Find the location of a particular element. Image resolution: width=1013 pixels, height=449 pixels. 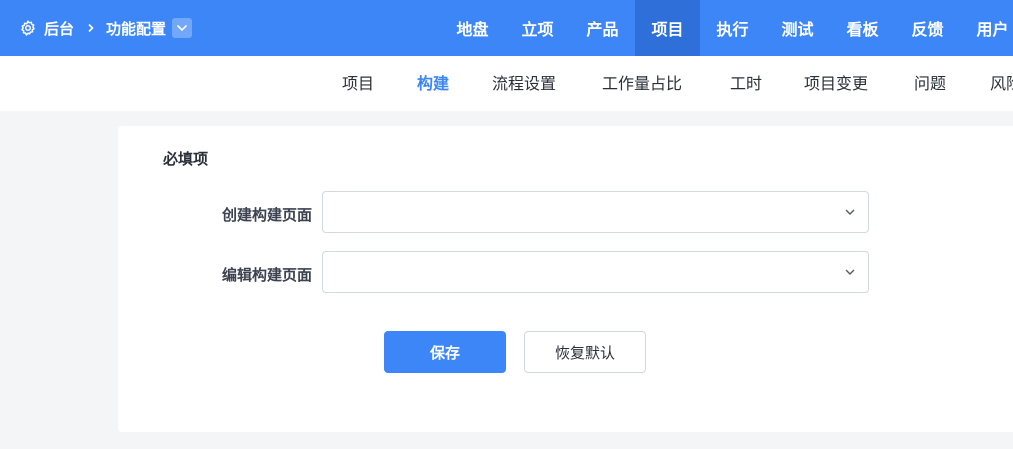

nav-item-kanban: 看板 is located at coordinates (862, 28).